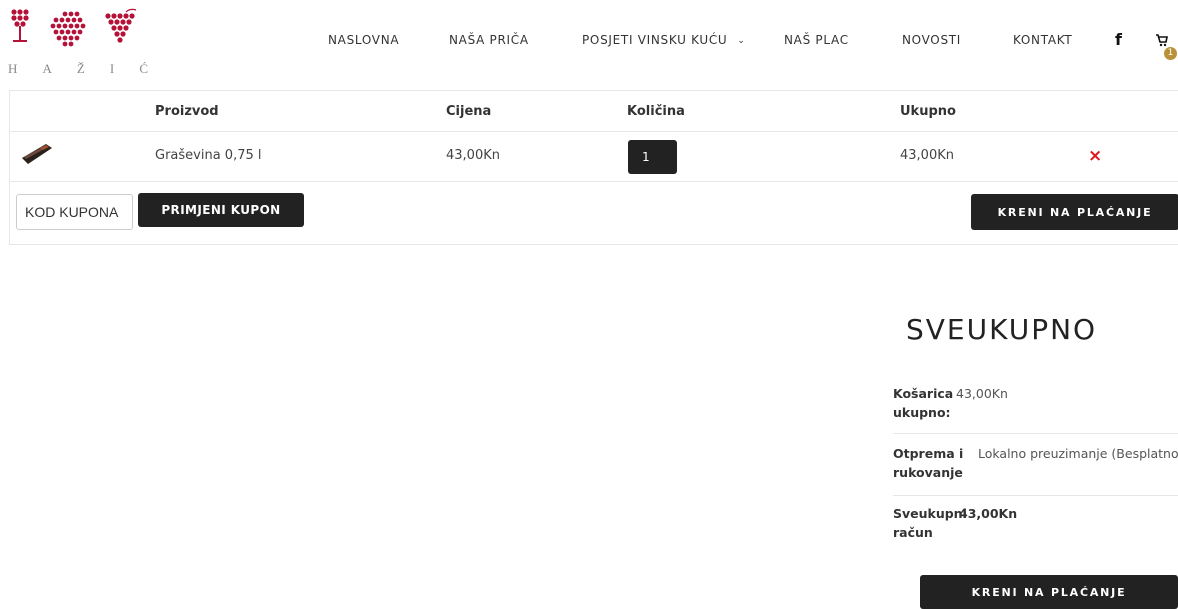 Image resolution: width=1178 pixels, height=609 pixels. What do you see at coordinates (928, 111) in the screenshot?
I see `column-header-total: Ukupno` at bounding box center [928, 111].